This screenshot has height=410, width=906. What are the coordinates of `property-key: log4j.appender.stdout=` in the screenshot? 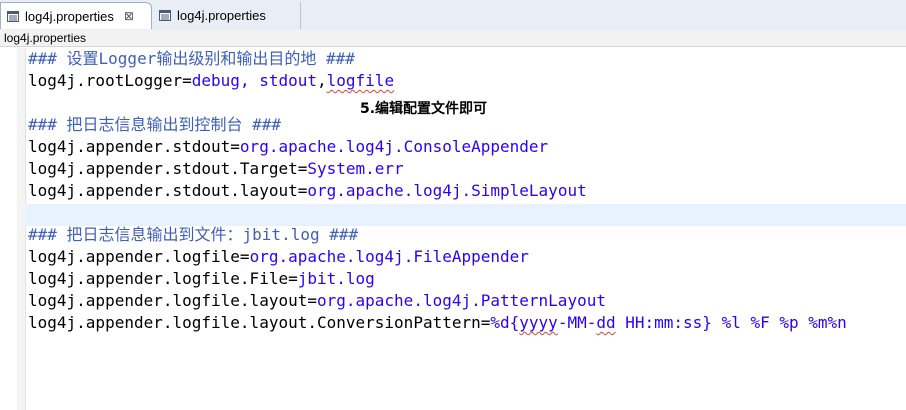 It's located at (134, 146).